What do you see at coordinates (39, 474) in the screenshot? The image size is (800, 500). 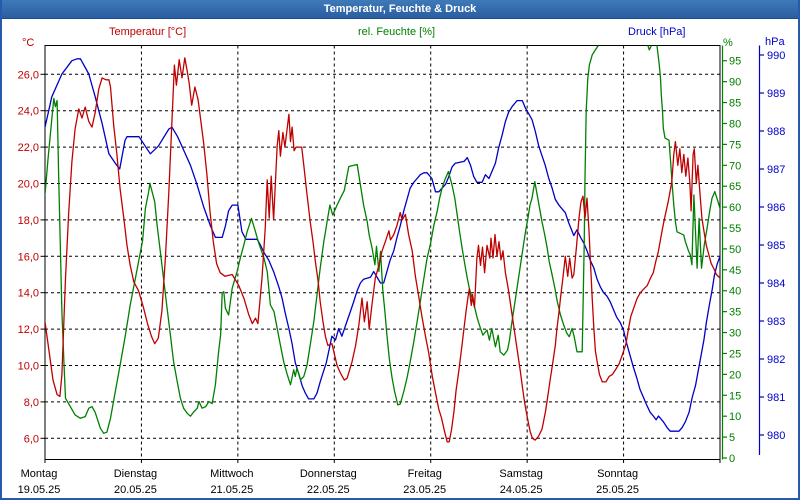 I see `x-axis-day-name: Montag` at bounding box center [39, 474].